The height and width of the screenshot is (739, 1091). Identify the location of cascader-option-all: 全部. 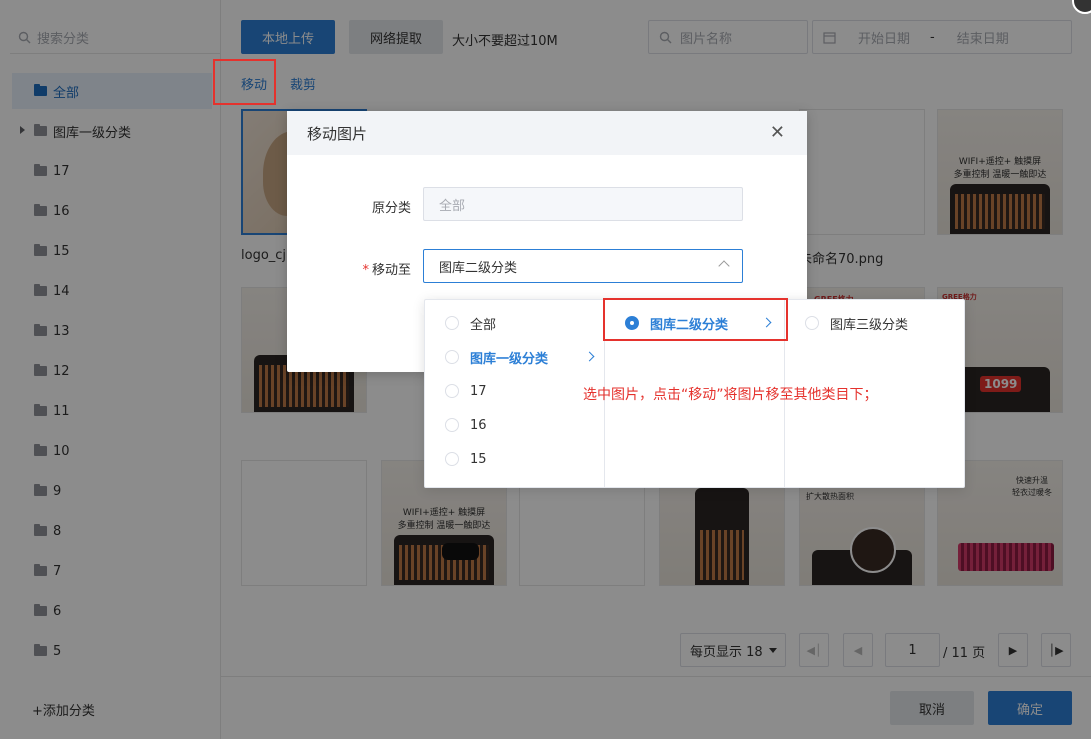
(470, 323).